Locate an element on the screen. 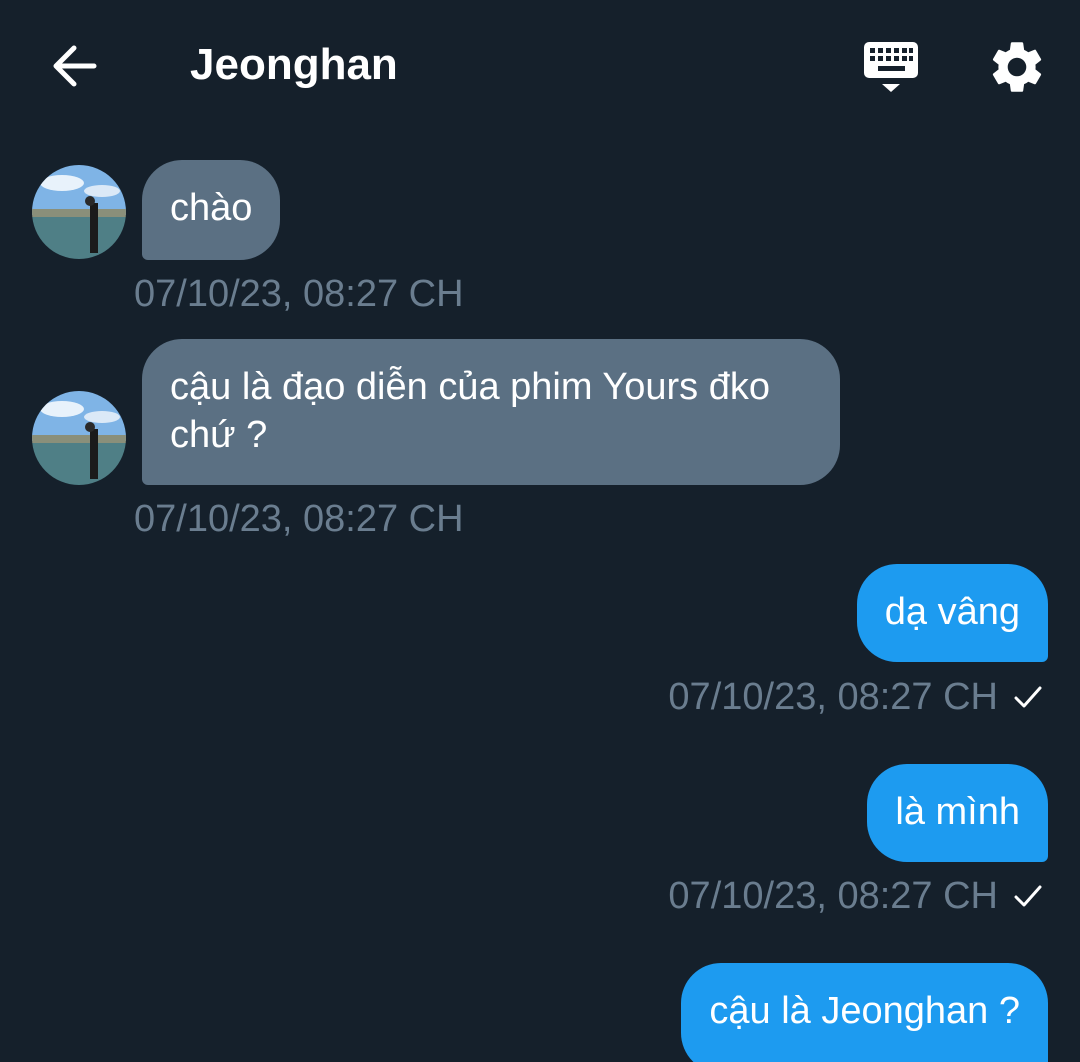 The height and width of the screenshot is (1062, 1080). message-text: cậu là Jeonghan ? is located at coordinates (864, 1011).